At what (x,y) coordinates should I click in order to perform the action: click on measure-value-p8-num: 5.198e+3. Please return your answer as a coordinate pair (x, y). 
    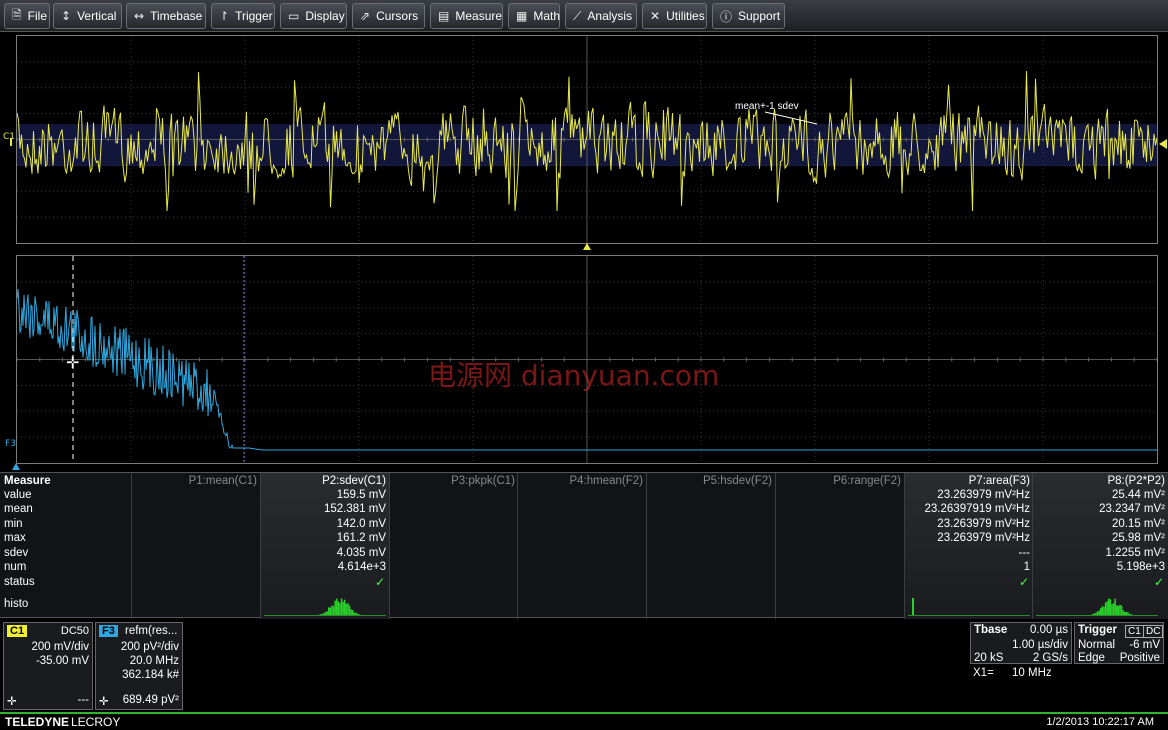
    Looking at the image, I should click on (1140, 567).